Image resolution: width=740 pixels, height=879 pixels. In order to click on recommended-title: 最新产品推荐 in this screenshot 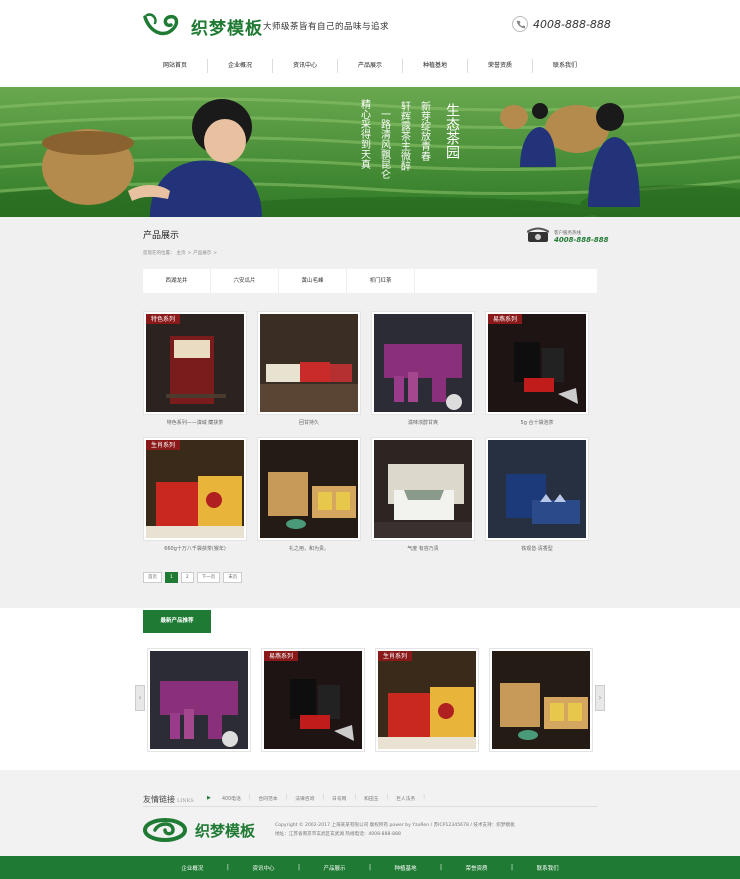, I will do `click(177, 621)`.